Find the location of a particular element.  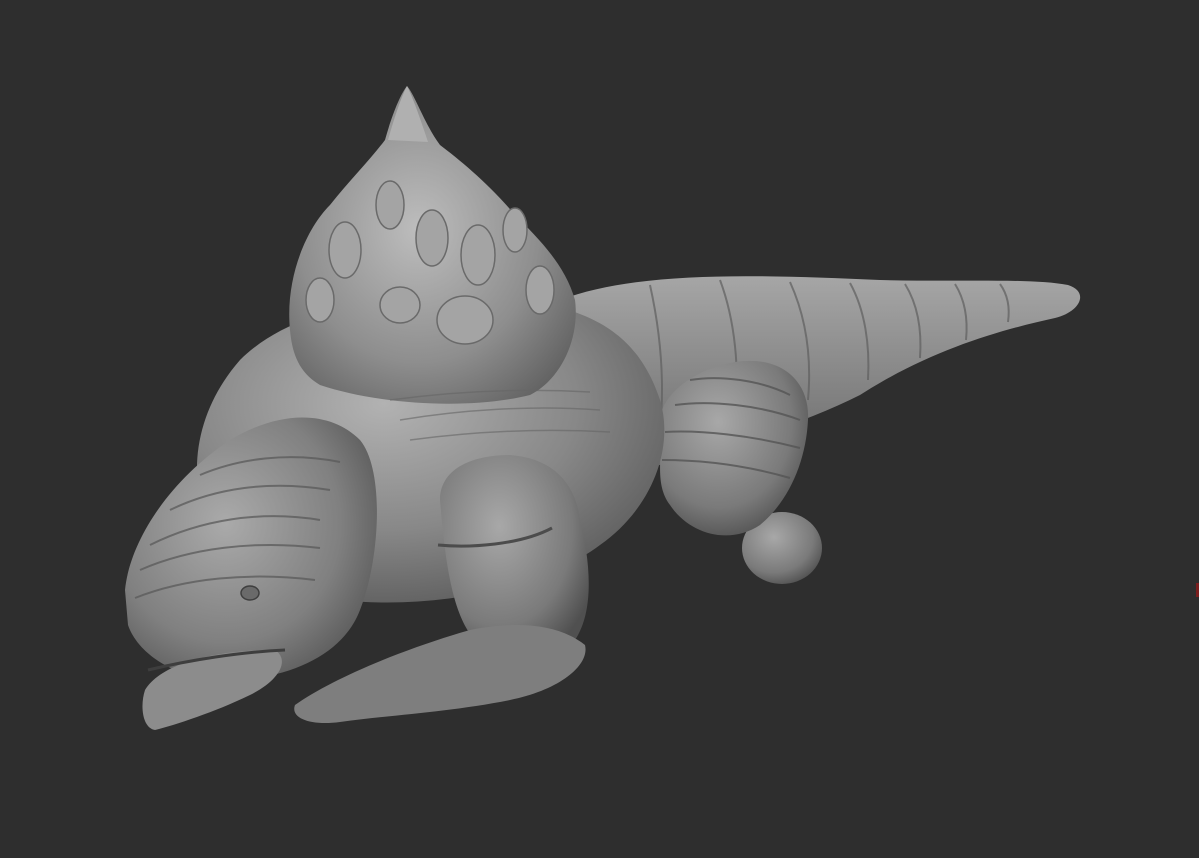

eye is located at coordinates (250, 593).